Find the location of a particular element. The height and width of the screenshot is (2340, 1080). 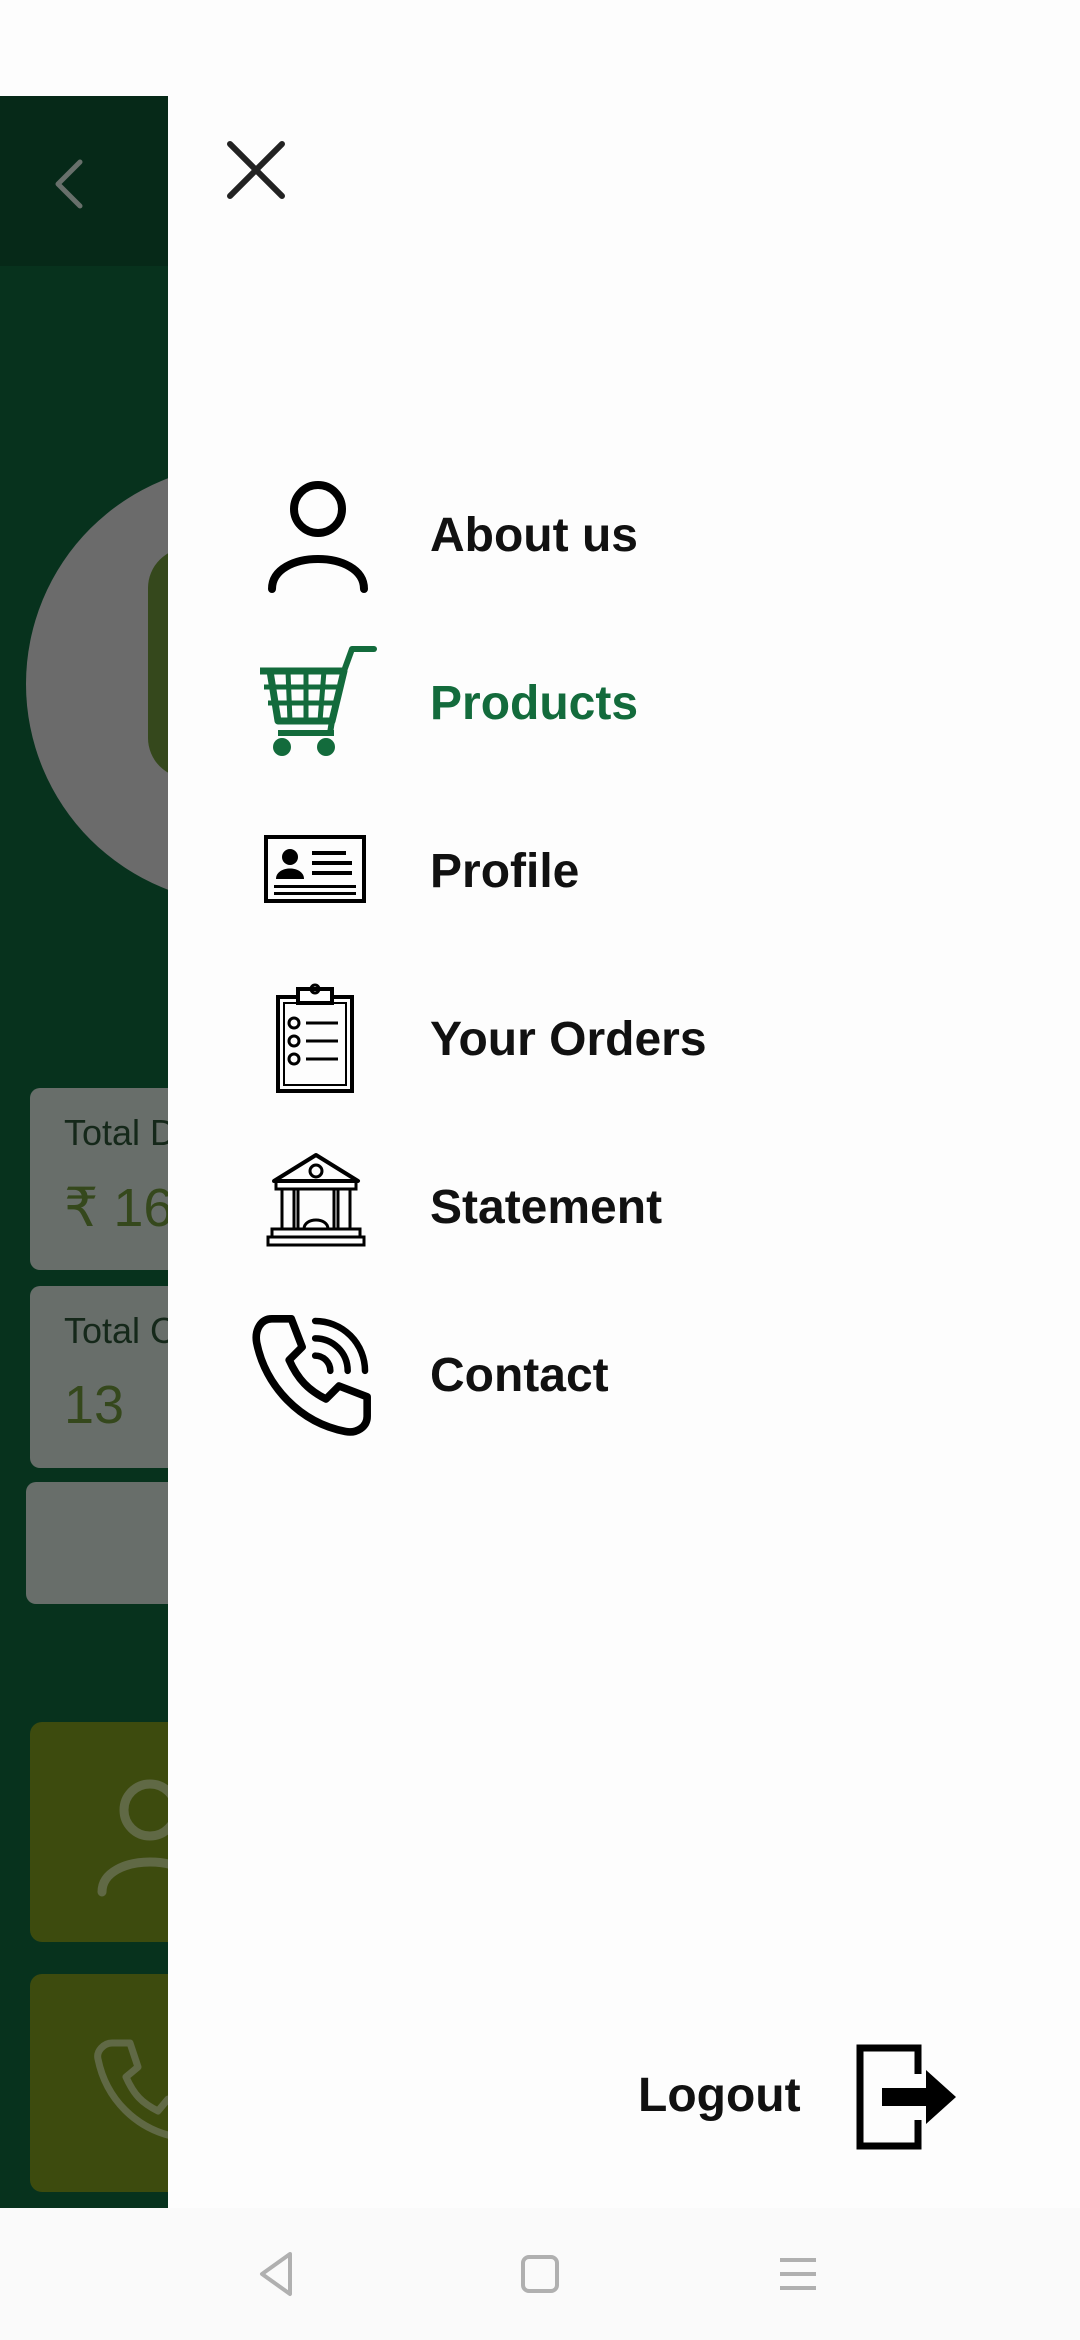

menu-item-label: Products is located at coordinates (534, 703).